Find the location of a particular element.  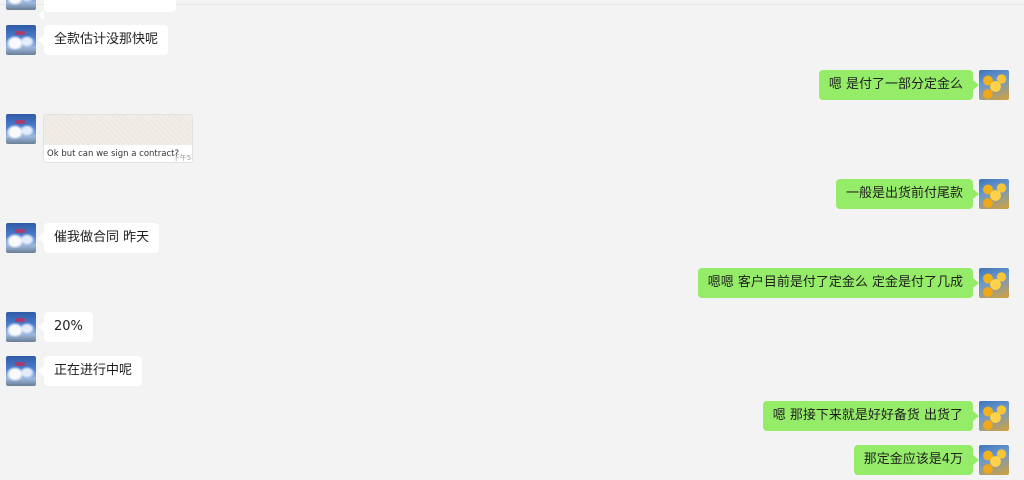

image-message: Ok but can we sign a contract? 下午5:2 is located at coordinates (118, 138).